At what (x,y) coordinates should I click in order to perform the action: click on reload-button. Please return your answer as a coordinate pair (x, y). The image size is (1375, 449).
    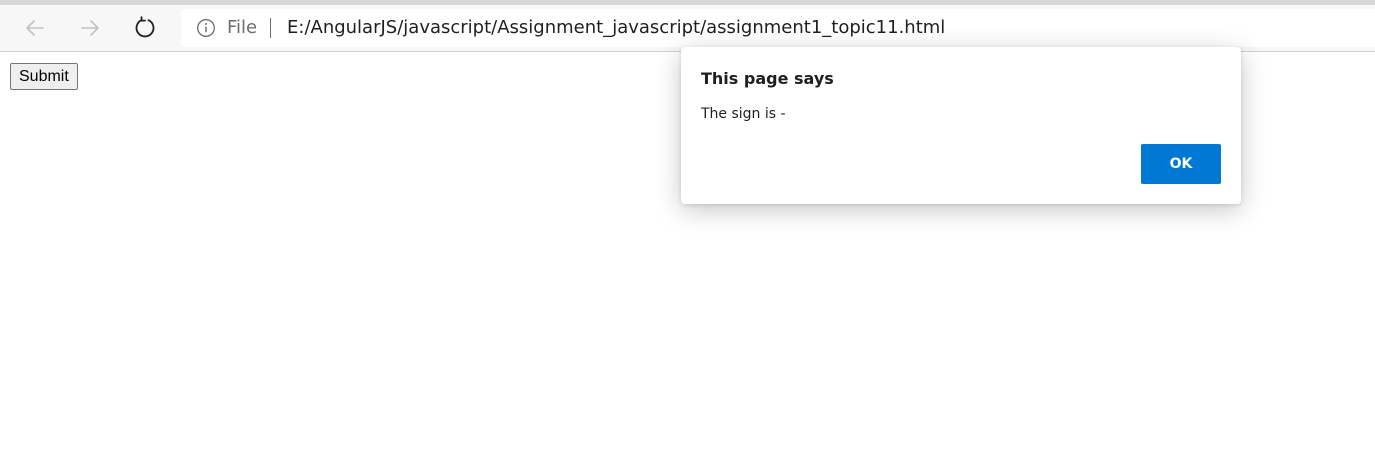
    Looking at the image, I should click on (145, 28).